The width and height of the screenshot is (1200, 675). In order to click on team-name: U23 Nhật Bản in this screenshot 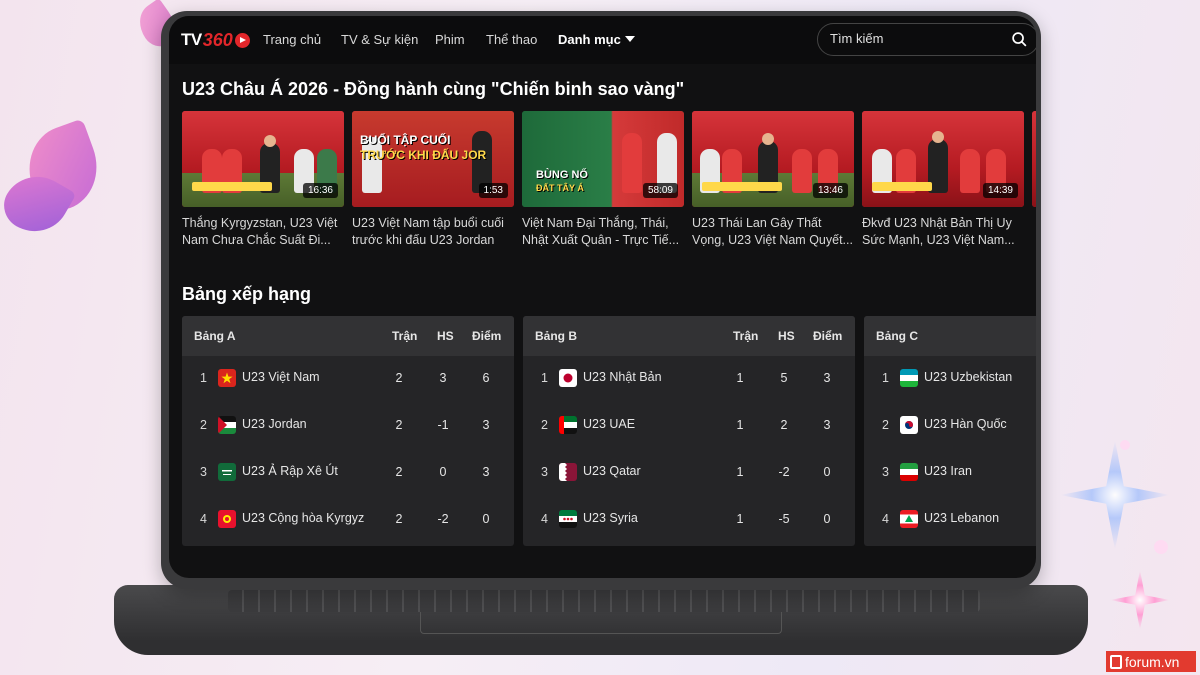, I will do `click(622, 377)`.